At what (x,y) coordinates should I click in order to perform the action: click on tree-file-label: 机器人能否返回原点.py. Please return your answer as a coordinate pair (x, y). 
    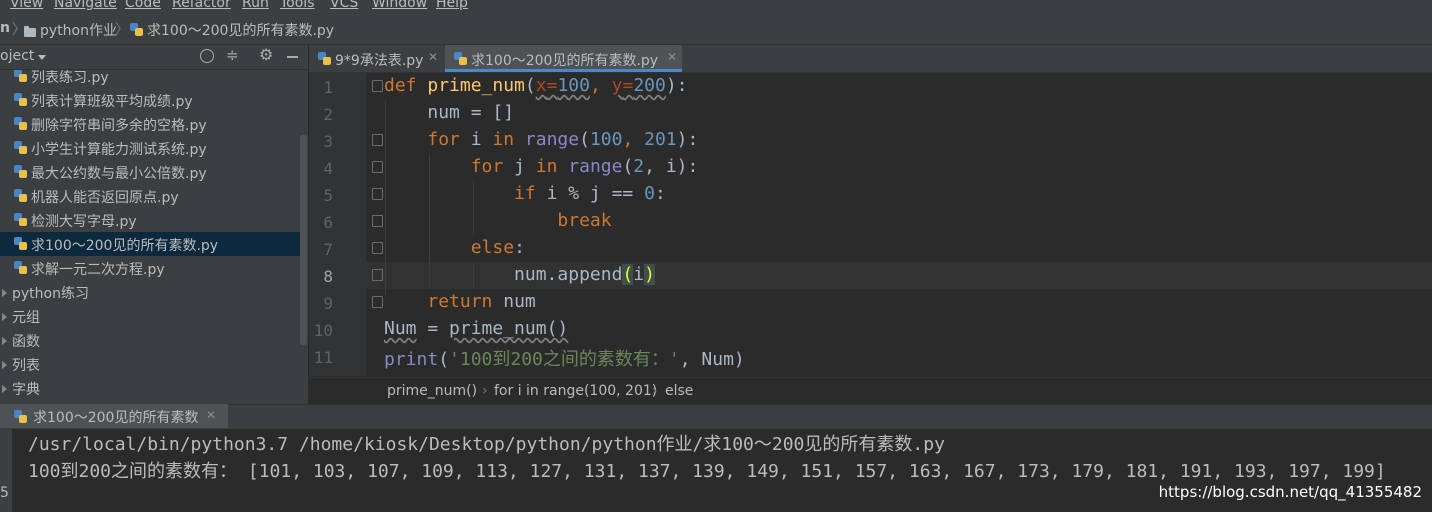
    Looking at the image, I should click on (105, 198).